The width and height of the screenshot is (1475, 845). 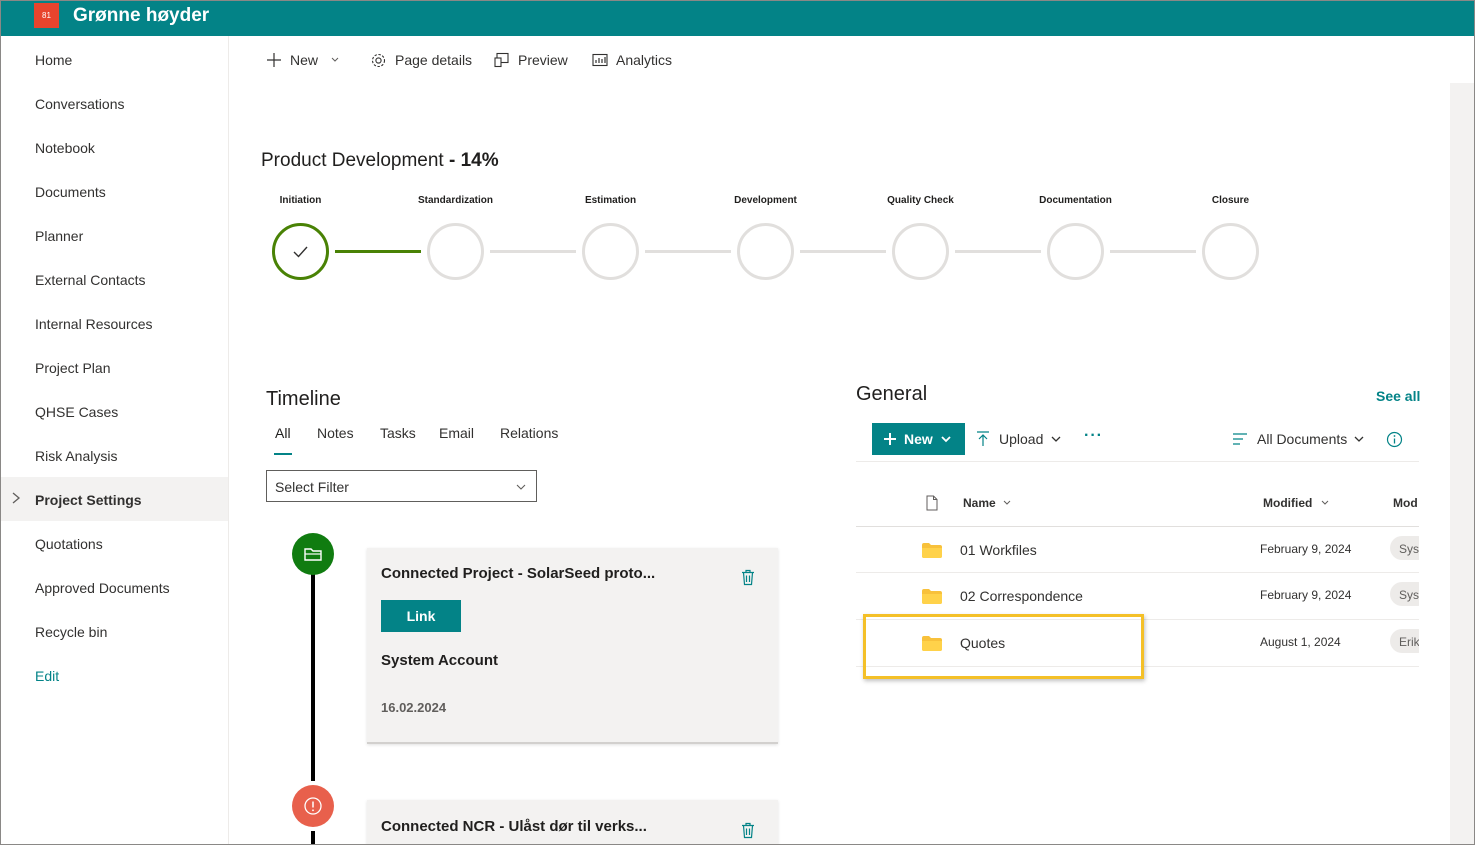 I want to click on link-button: Link, so click(x=421, y=616).